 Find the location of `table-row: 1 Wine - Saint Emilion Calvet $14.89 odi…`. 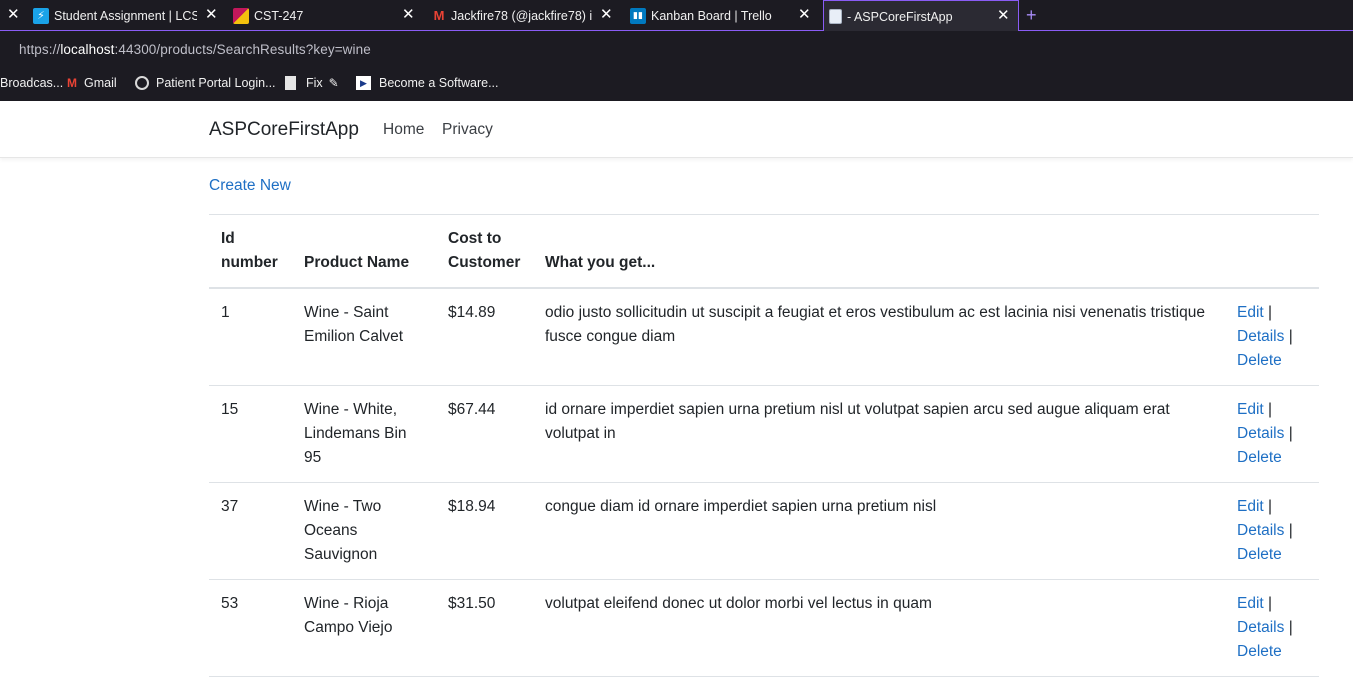

table-row: 1 Wine - Saint Emilion Calvet $14.89 odi… is located at coordinates (764, 337).